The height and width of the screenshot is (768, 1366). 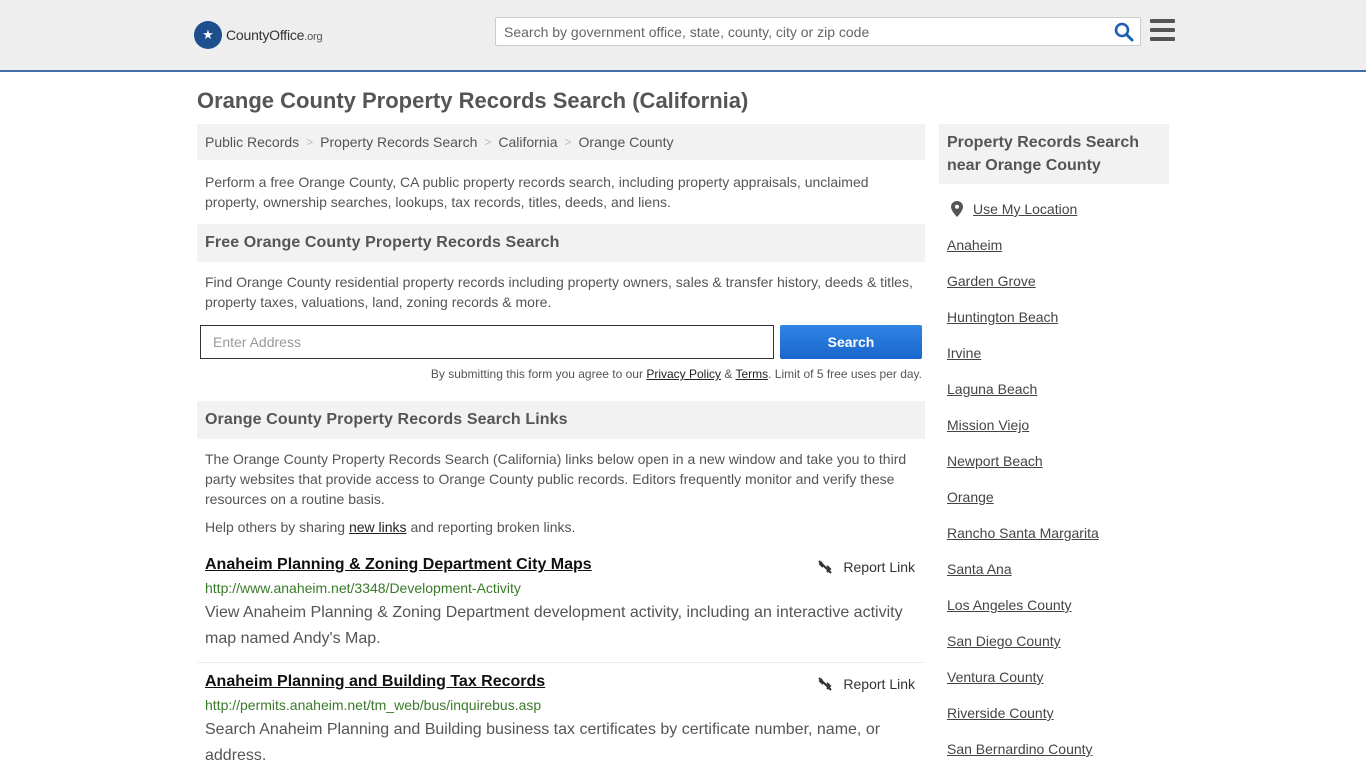 What do you see at coordinates (1058, 219) in the screenshot?
I see `use-location-item: Use My Location` at bounding box center [1058, 219].